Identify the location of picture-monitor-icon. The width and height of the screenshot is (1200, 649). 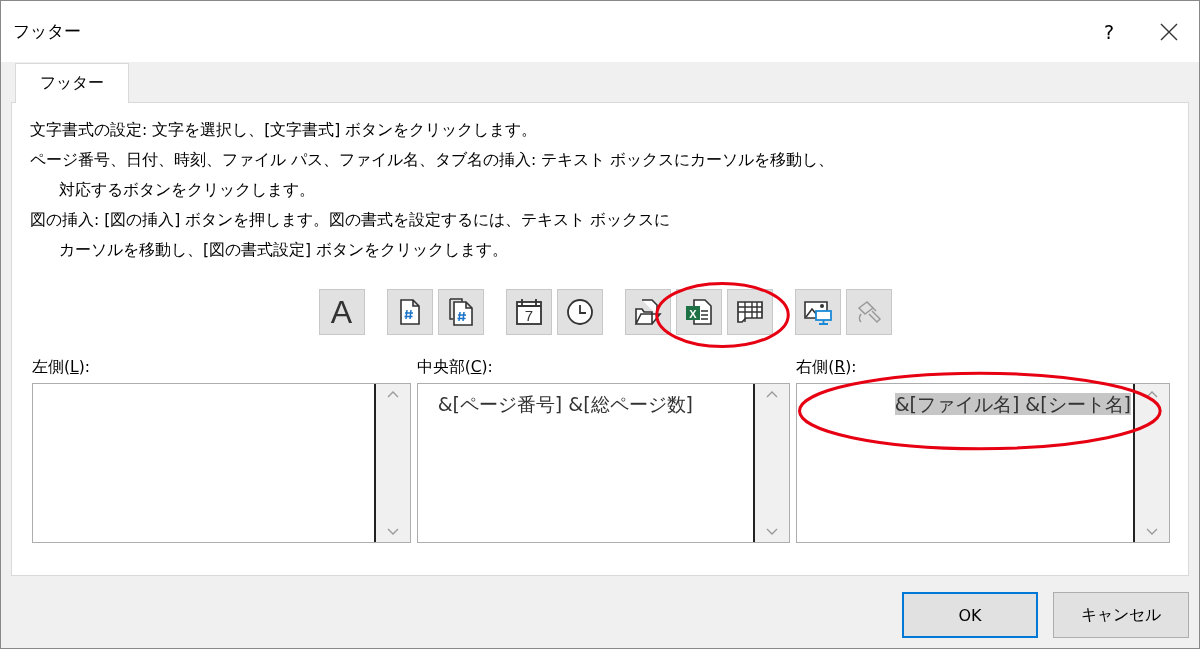
(817, 312).